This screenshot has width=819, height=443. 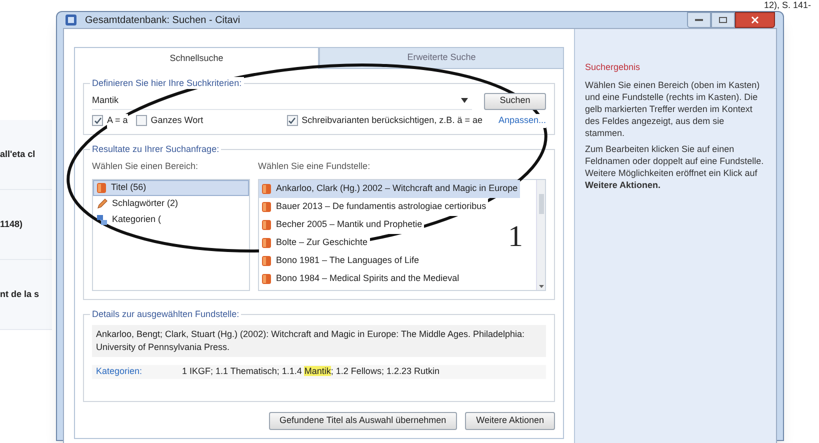 I want to click on tab: Schnellsuche, so click(x=196, y=58).